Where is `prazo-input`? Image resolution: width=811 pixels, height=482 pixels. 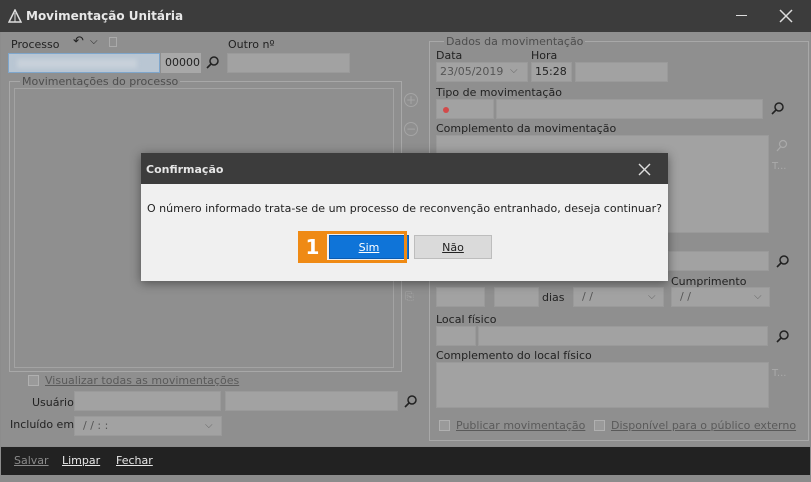 prazo-input is located at coordinates (516, 297).